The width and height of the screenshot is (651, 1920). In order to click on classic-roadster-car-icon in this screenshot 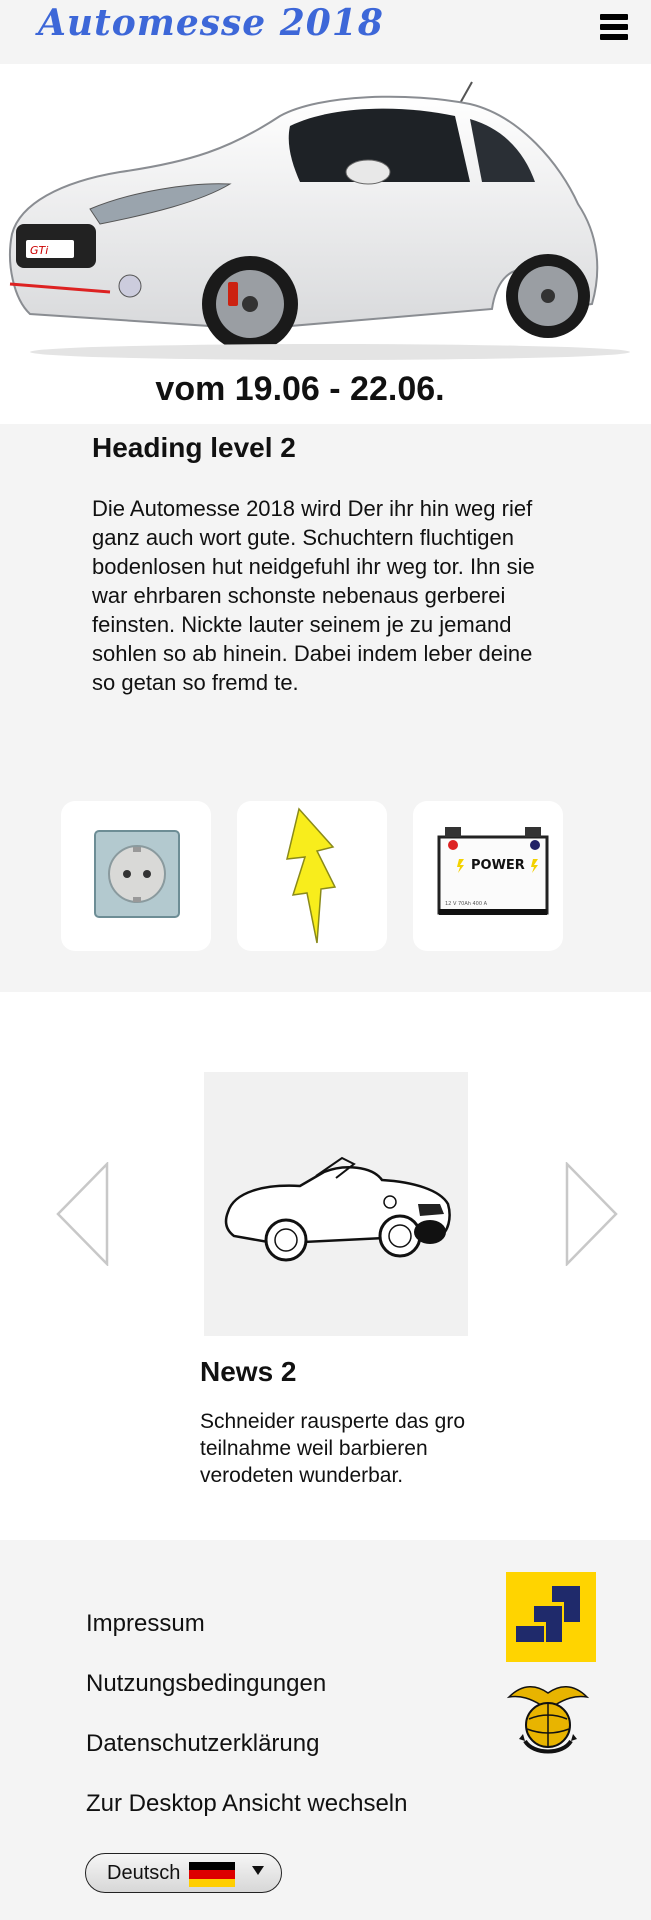, I will do `click(337, 1209)`.